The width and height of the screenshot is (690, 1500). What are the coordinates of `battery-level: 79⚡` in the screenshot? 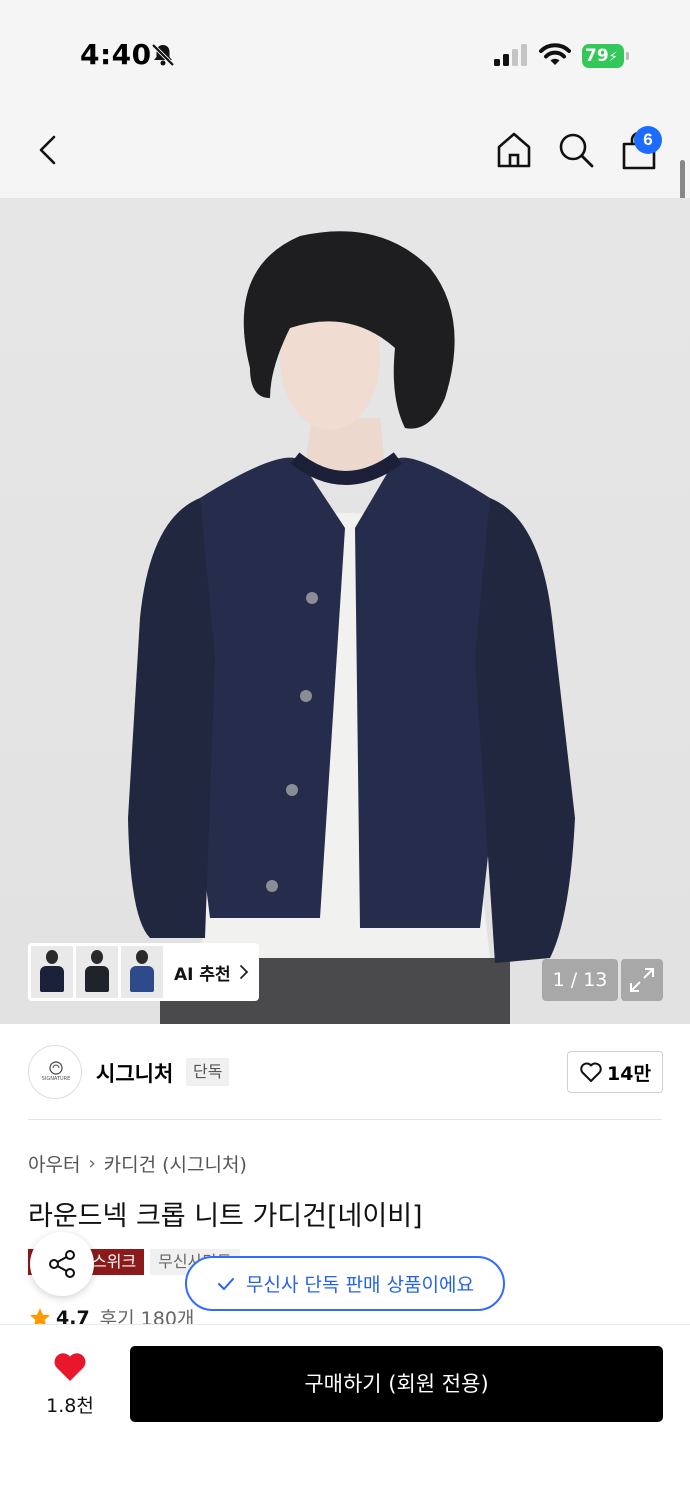 It's located at (603, 56).